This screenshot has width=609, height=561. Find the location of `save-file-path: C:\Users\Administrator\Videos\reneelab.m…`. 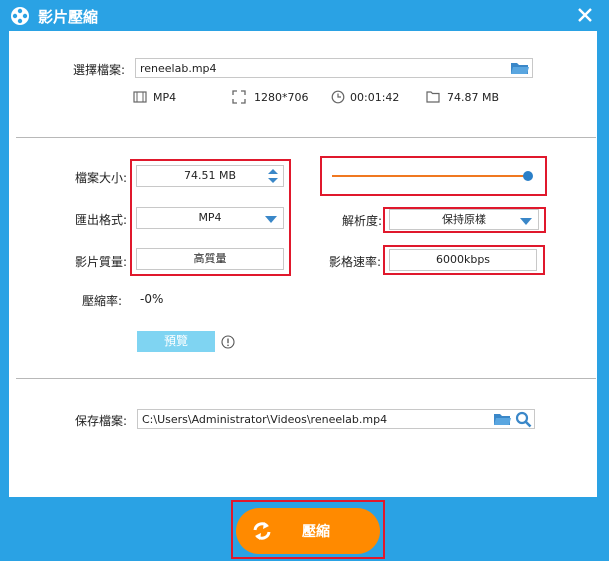

save-file-path: C:\Users\Administrator\Videos\reneelab.m… is located at coordinates (265, 419).